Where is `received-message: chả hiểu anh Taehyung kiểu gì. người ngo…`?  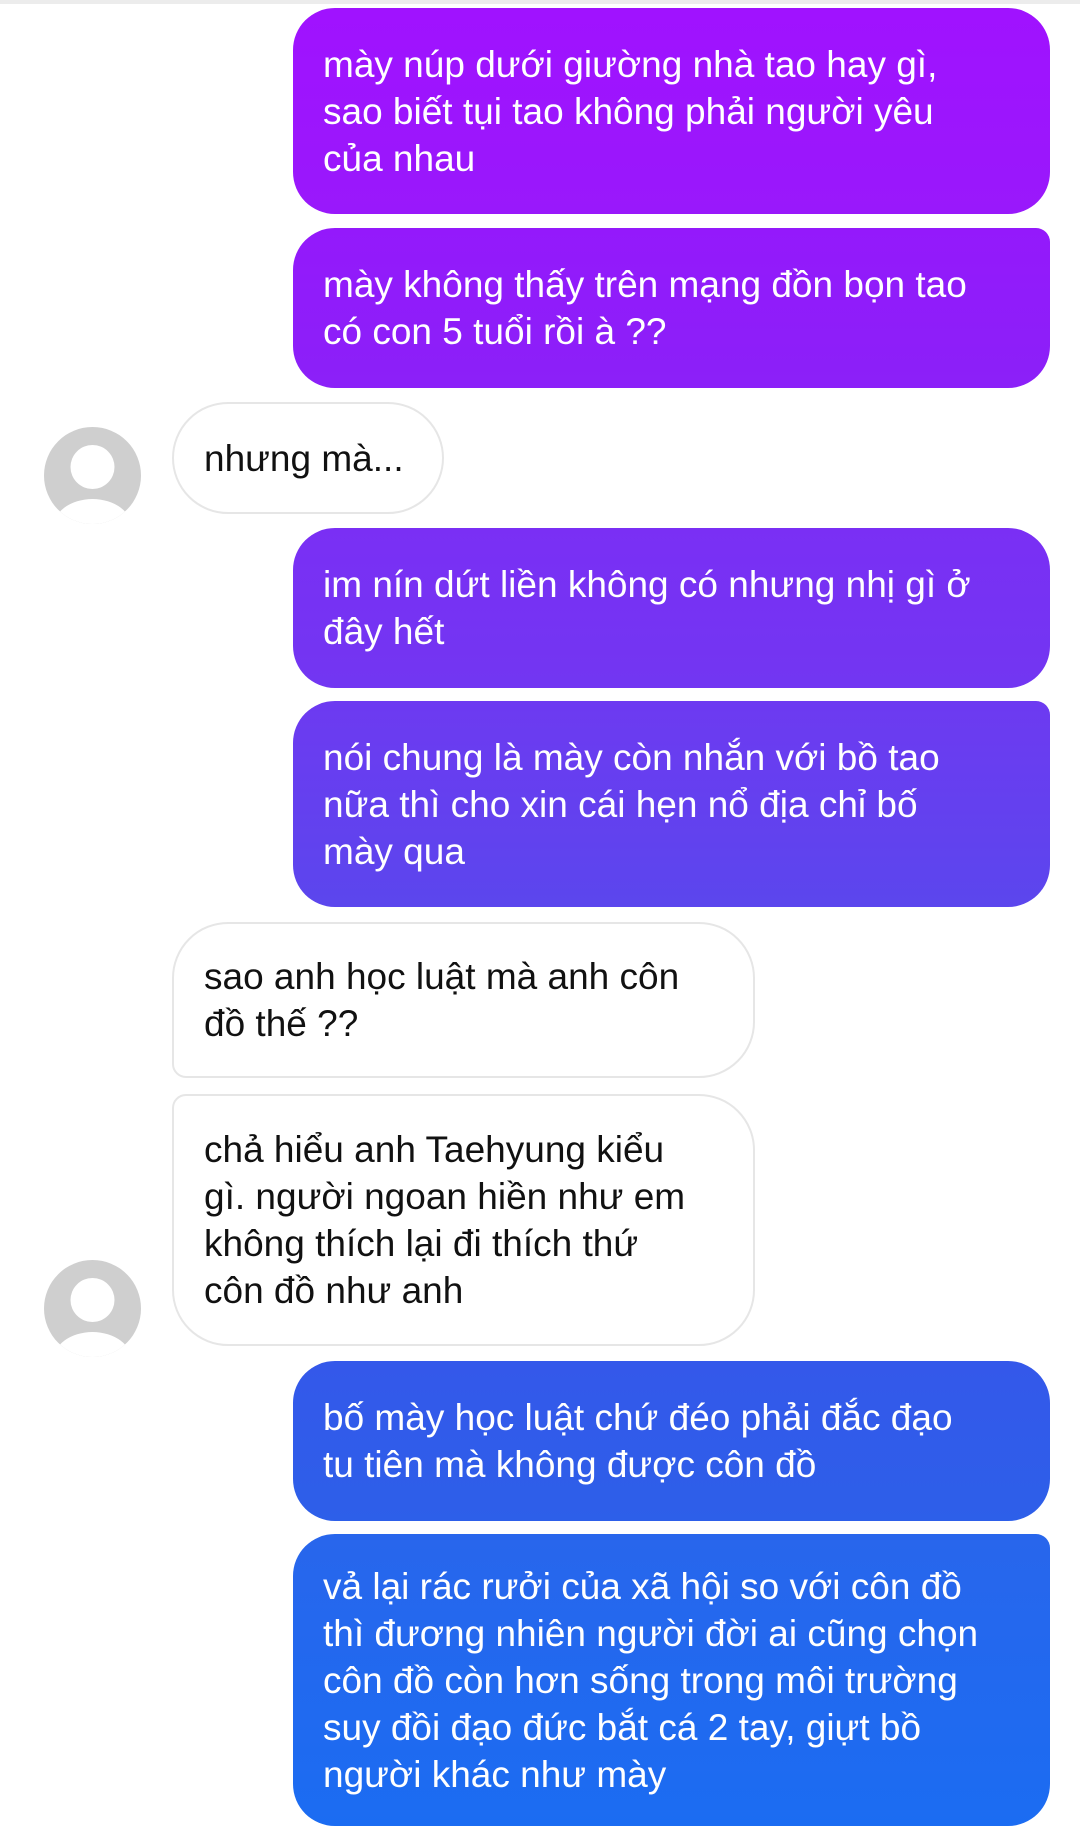 received-message: chả hiểu anh Taehyung kiểu gì. người ngo… is located at coordinates (463, 1220).